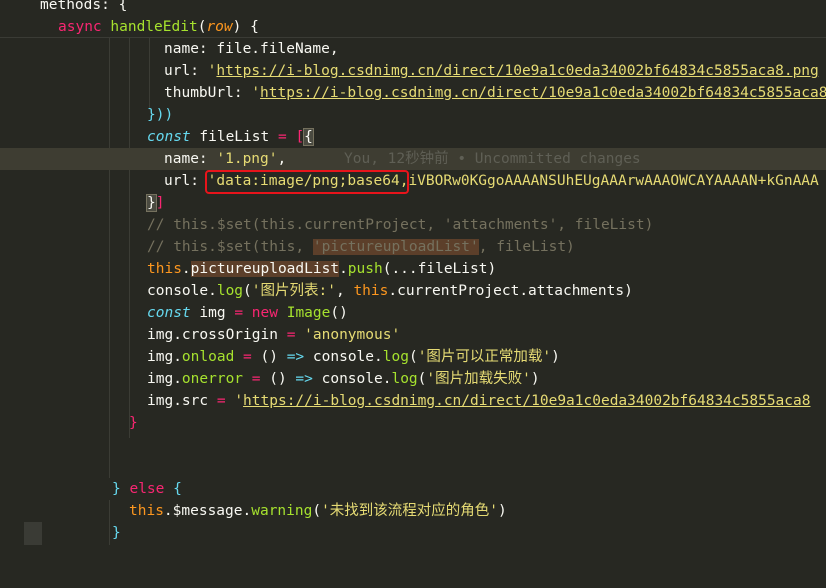 This screenshot has height=588, width=826. What do you see at coordinates (308, 313) in the screenshot?
I see `class-name: Image` at bounding box center [308, 313].